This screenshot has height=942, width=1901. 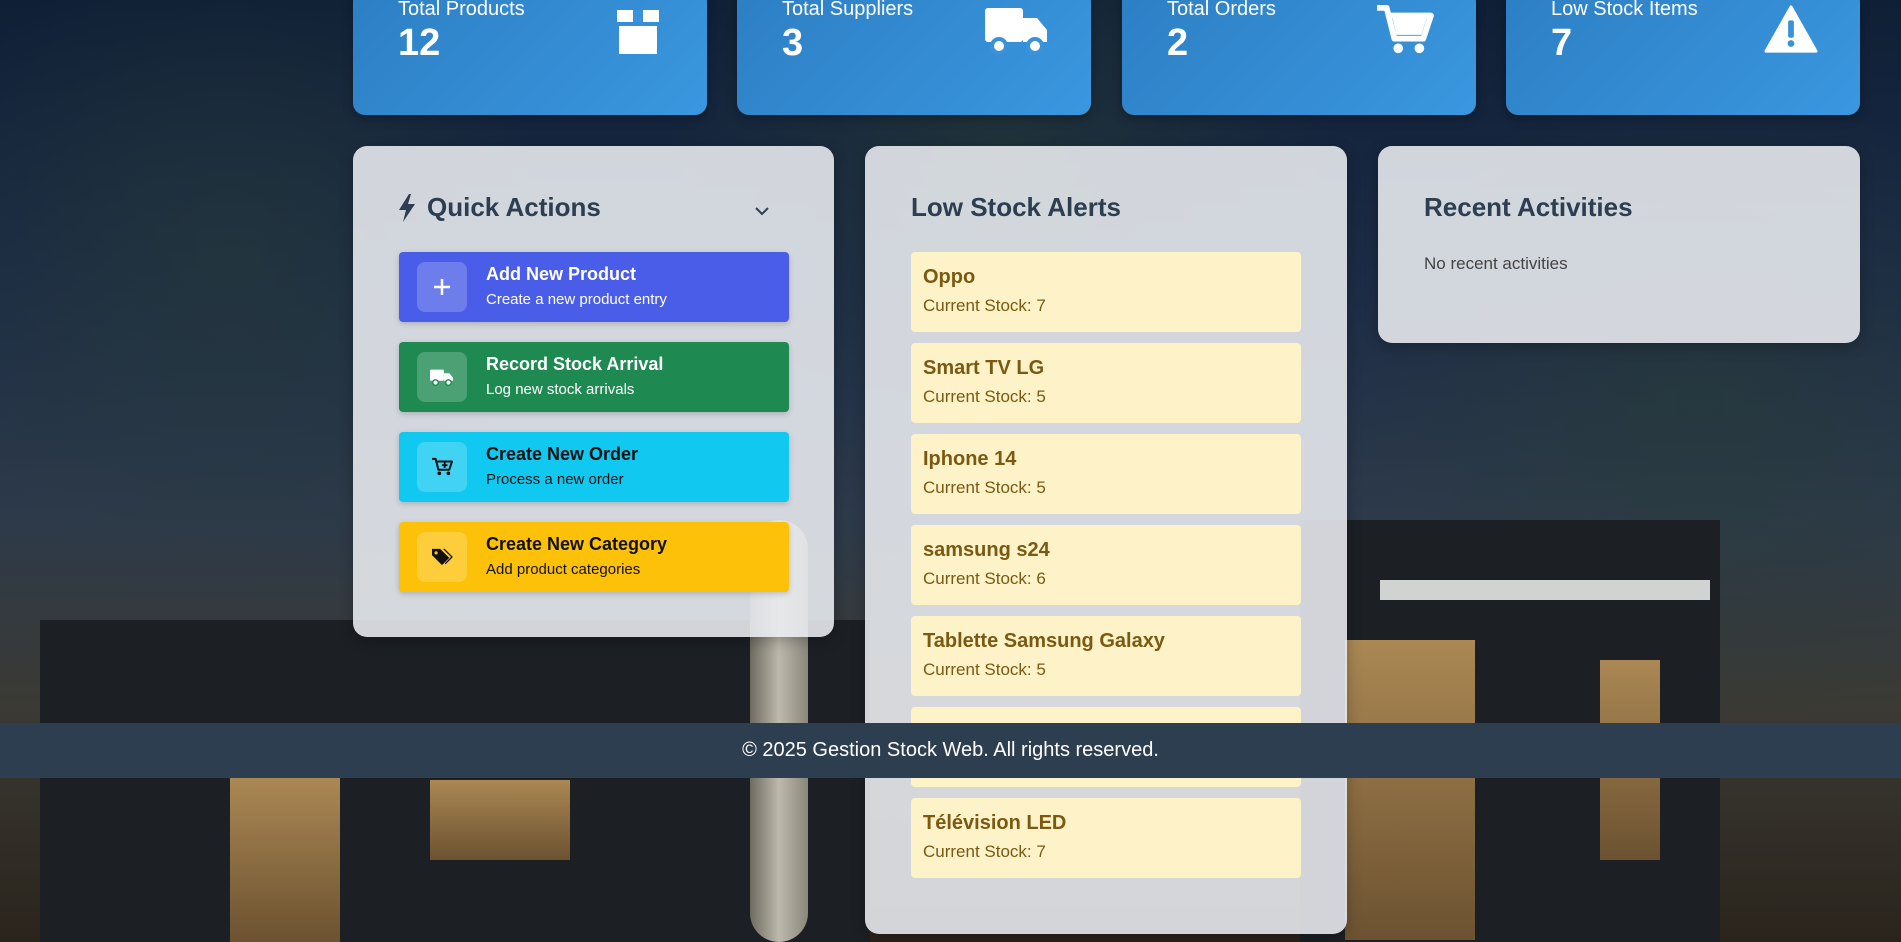 What do you see at coordinates (1405, 29) in the screenshot?
I see `cart-icon` at bounding box center [1405, 29].